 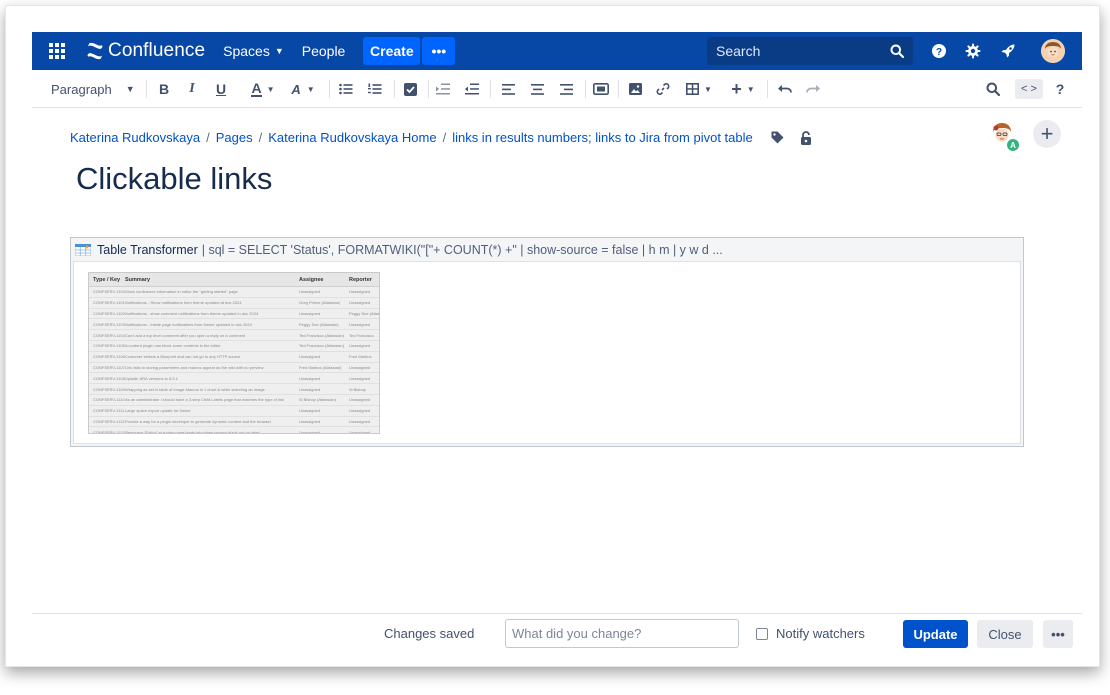 I want to click on page-layout-icon, so click(x=601, y=89).